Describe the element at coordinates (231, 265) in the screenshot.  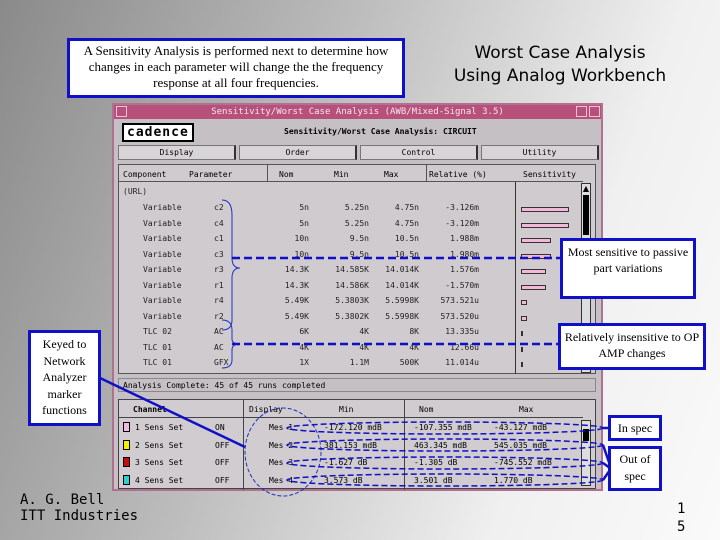
I see `brace-passive` at that location.